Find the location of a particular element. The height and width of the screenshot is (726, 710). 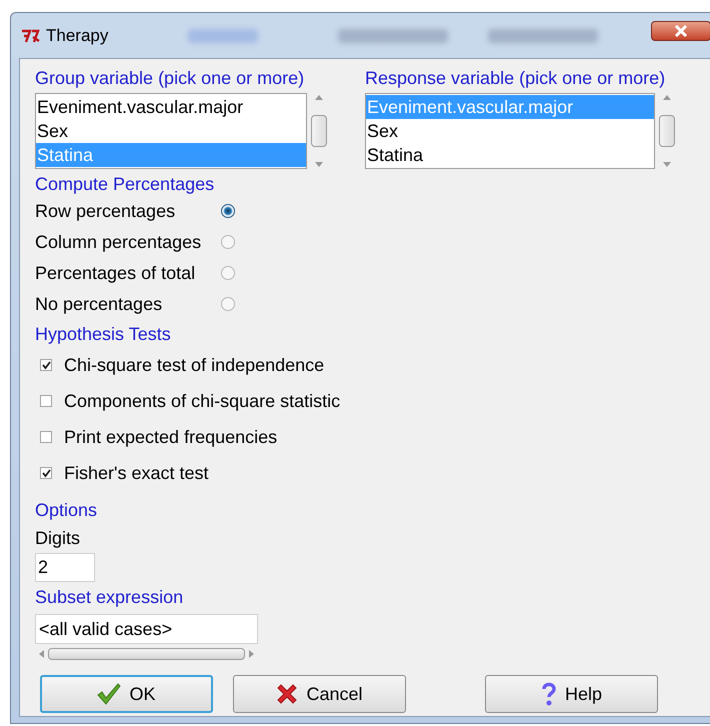

cross-icon is located at coordinates (287, 694).